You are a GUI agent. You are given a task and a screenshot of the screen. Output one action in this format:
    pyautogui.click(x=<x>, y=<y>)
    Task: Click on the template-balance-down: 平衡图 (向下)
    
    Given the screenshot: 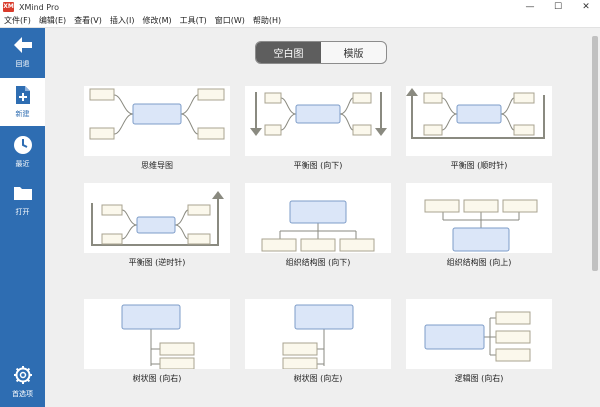 What is the action you would take?
    pyautogui.click(x=318, y=128)
    